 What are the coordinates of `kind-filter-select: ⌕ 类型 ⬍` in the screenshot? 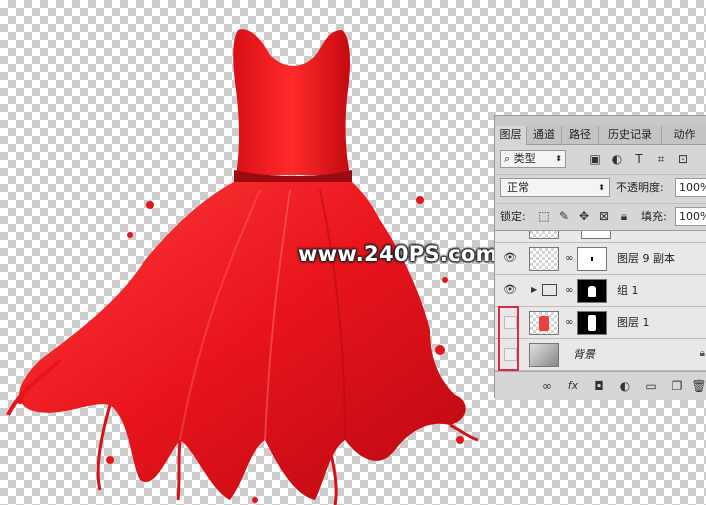 It's located at (533, 159).